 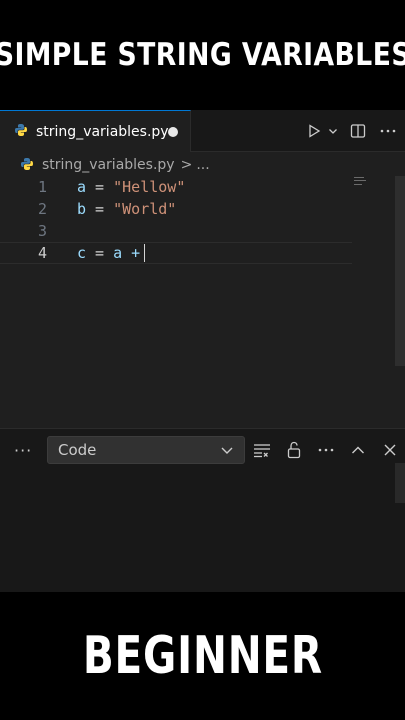 I want to click on minimap, so click(x=362, y=181).